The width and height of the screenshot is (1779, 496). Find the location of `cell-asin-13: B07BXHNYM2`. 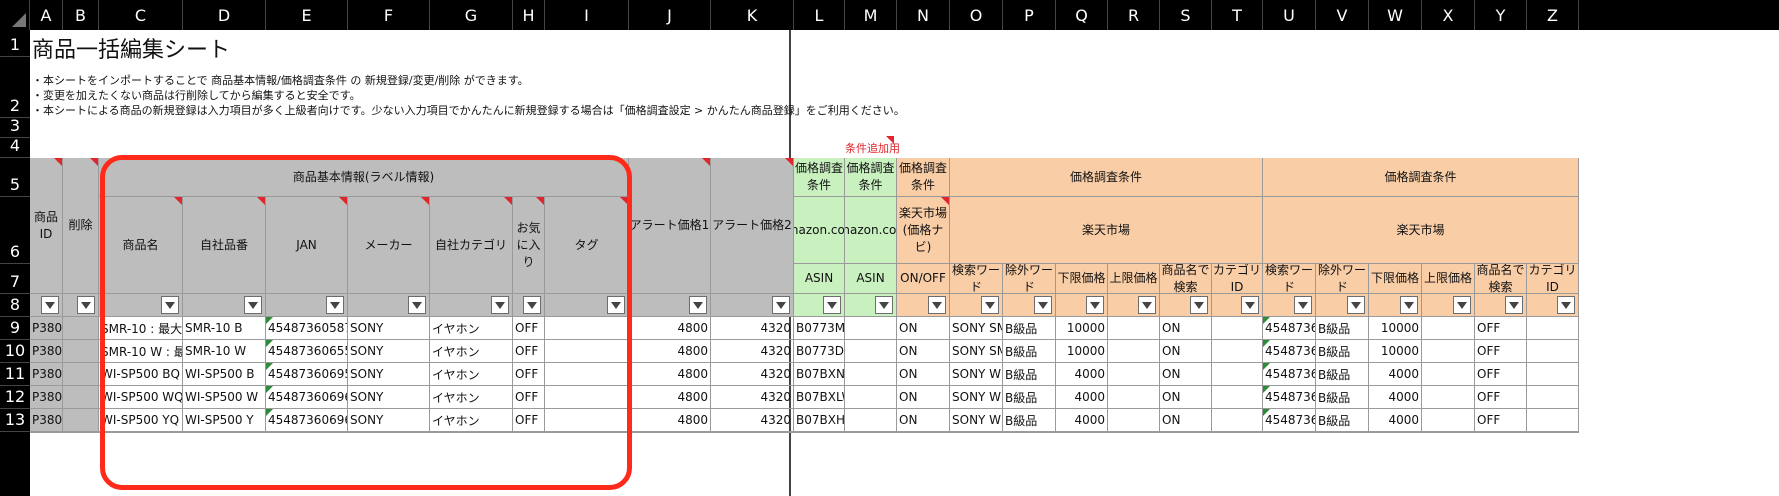

cell-asin-13: B07BXHNYM2 is located at coordinates (819, 420).